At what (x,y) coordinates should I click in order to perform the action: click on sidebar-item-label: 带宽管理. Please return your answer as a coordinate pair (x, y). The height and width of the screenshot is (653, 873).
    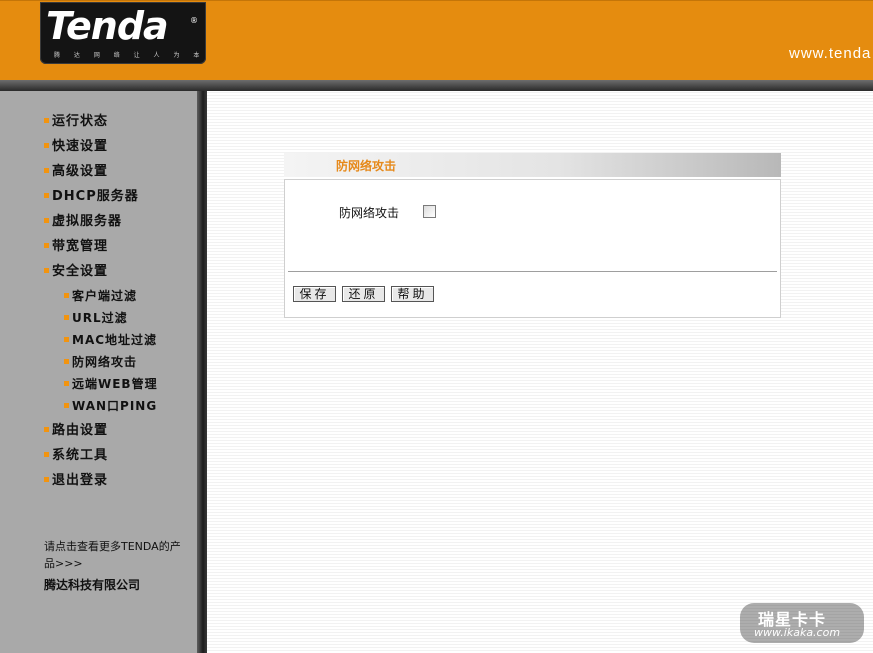
    Looking at the image, I should click on (80, 246).